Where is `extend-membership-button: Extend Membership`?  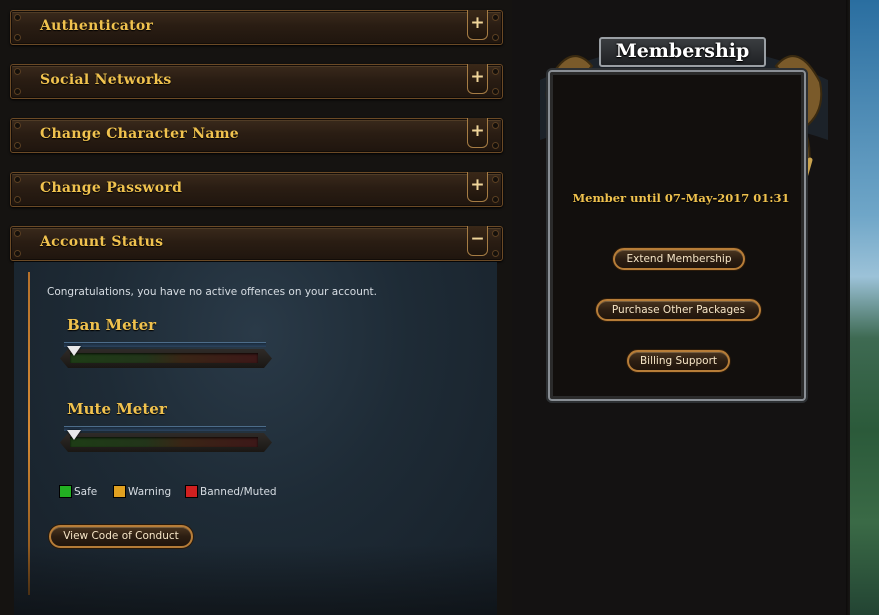 extend-membership-button: Extend Membership is located at coordinates (679, 259).